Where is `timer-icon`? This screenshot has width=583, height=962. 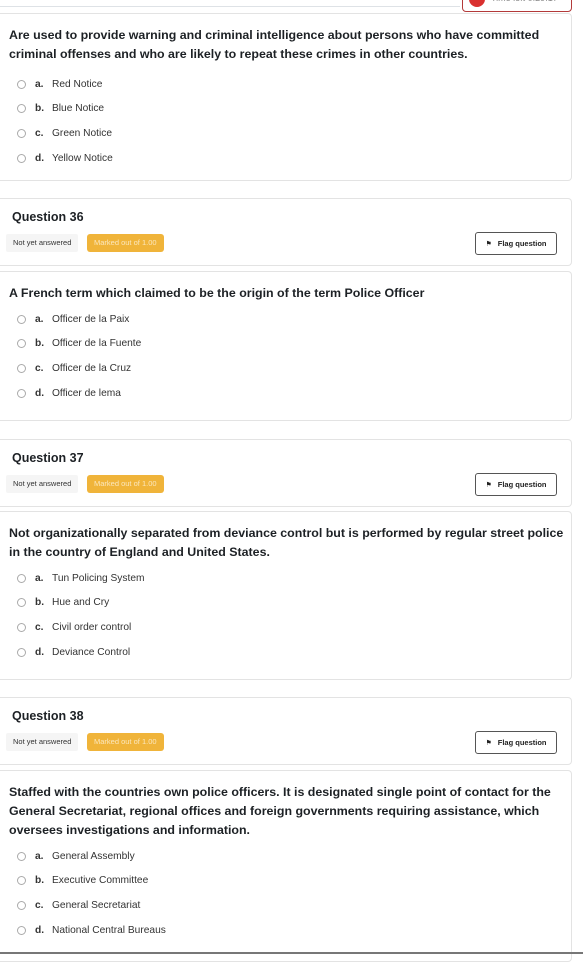 timer-icon is located at coordinates (477, 3).